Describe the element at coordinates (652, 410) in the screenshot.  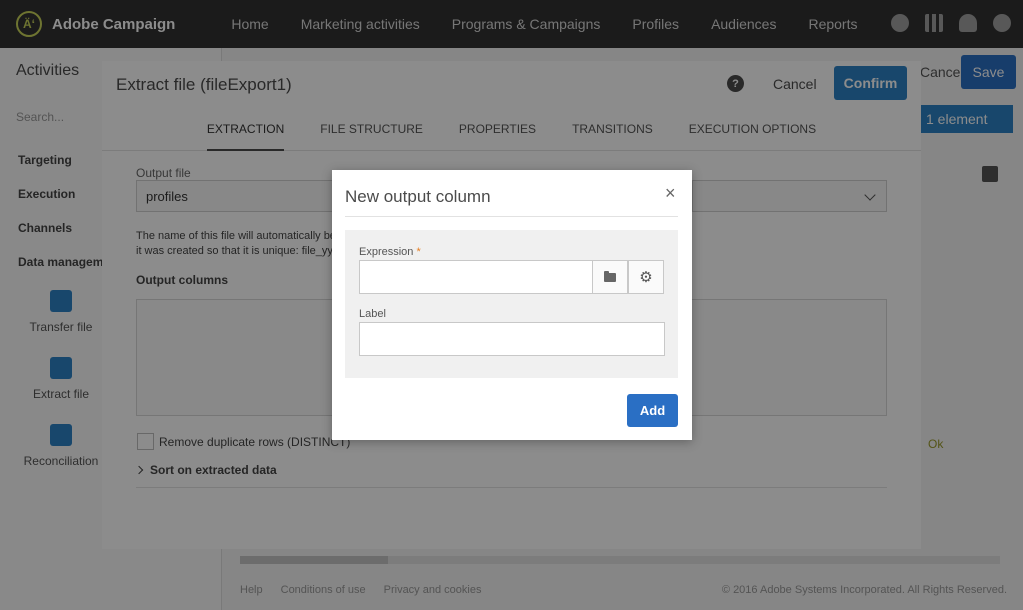
I see `add-button: Add` at that location.